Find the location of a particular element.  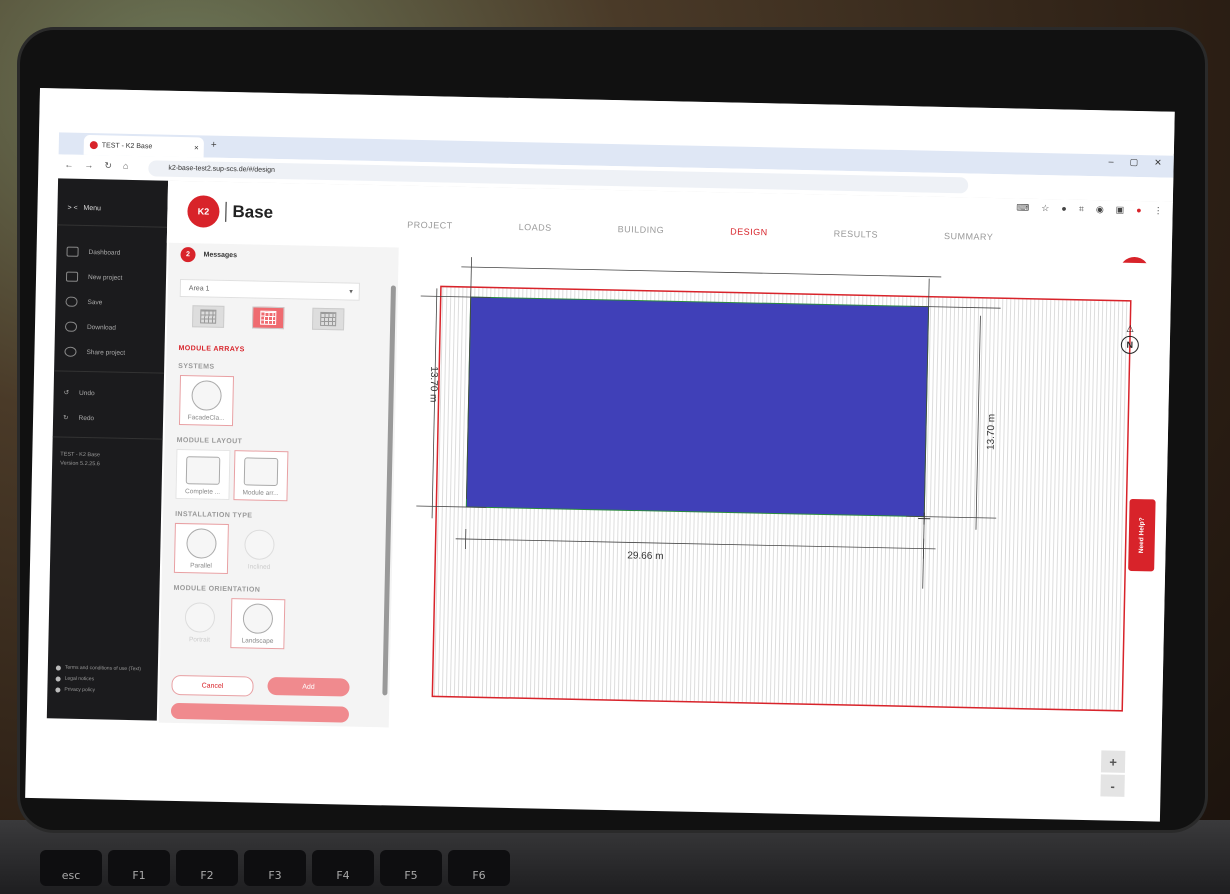

tab-close-icon: × is located at coordinates (196, 147).